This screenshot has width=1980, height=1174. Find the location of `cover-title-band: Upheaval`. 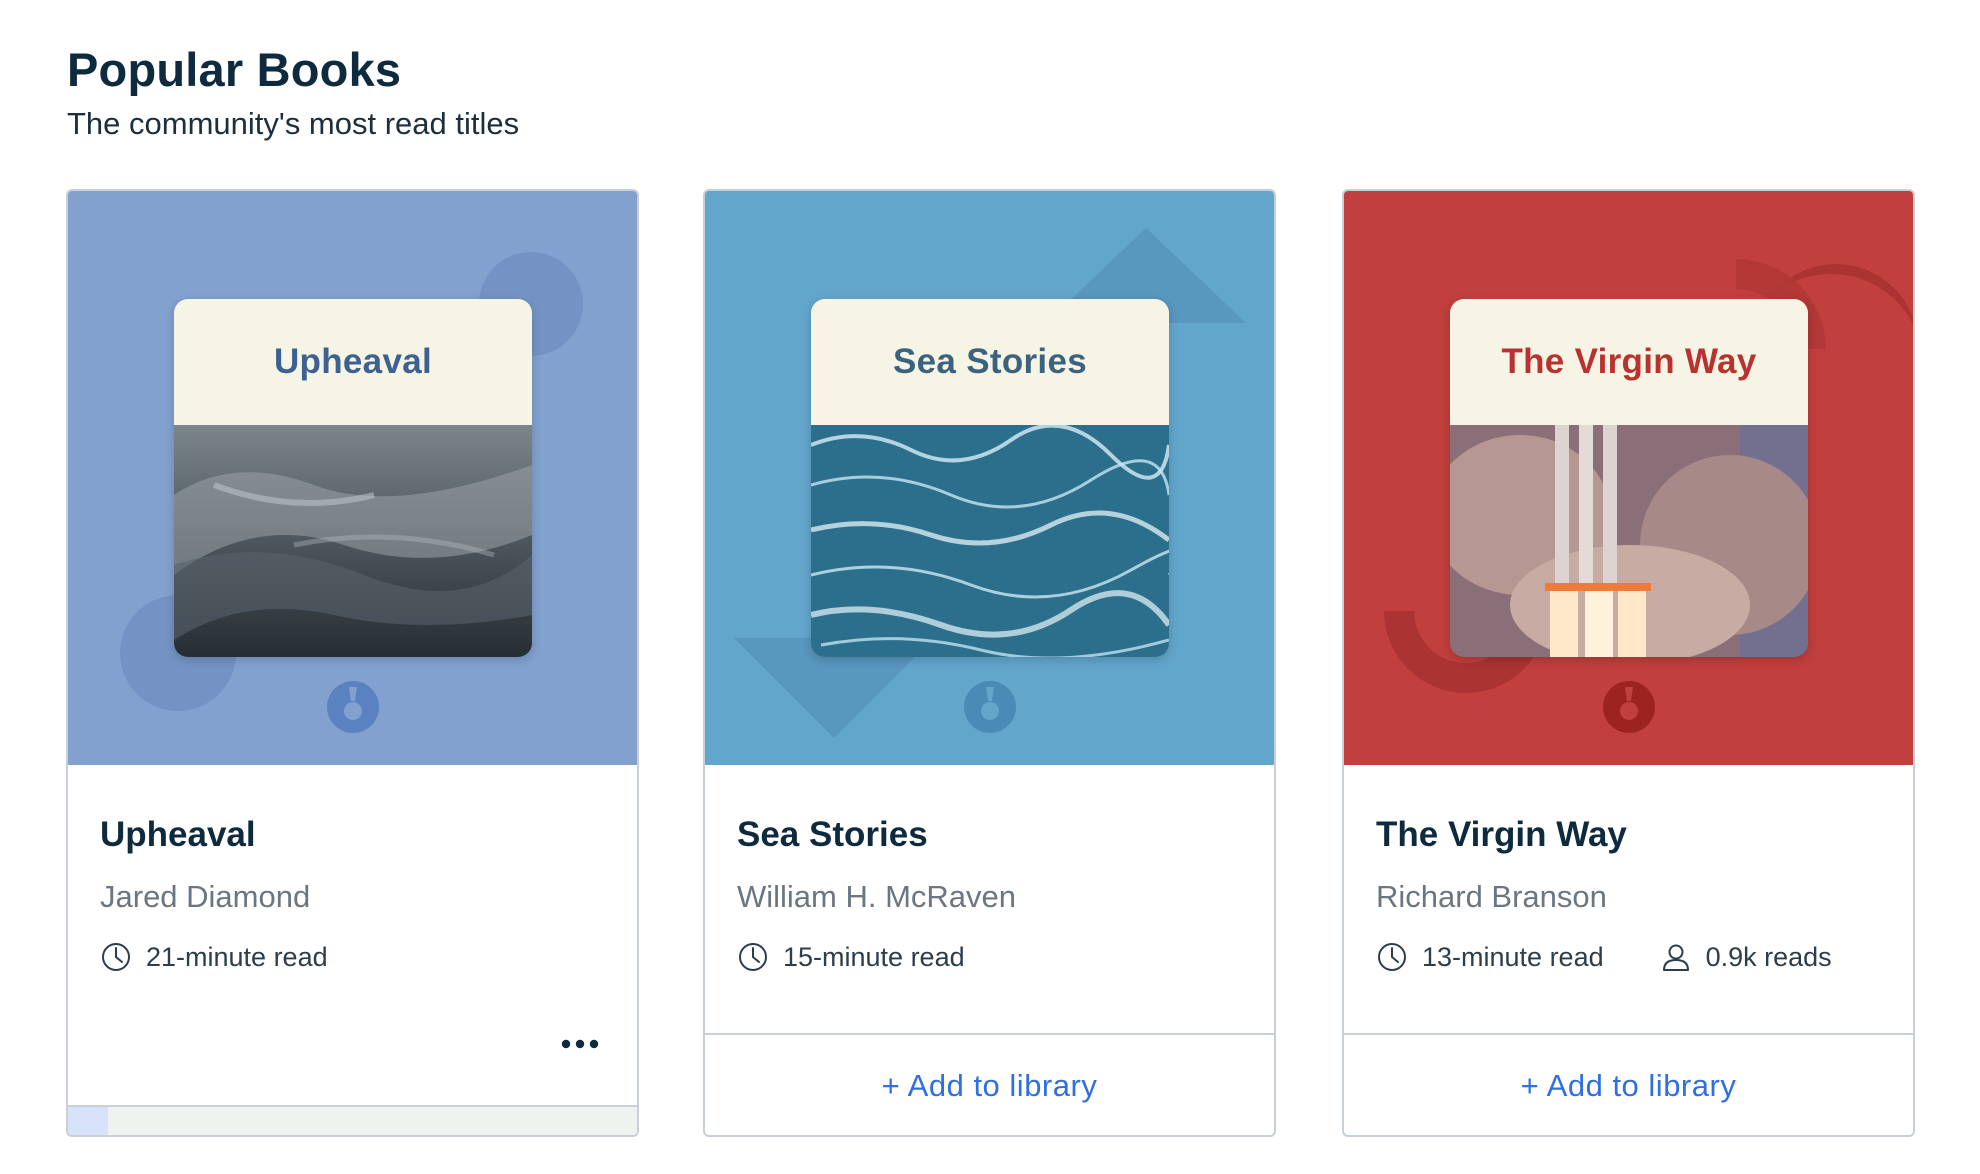

cover-title-band: Upheaval is located at coordinates (353, 362).